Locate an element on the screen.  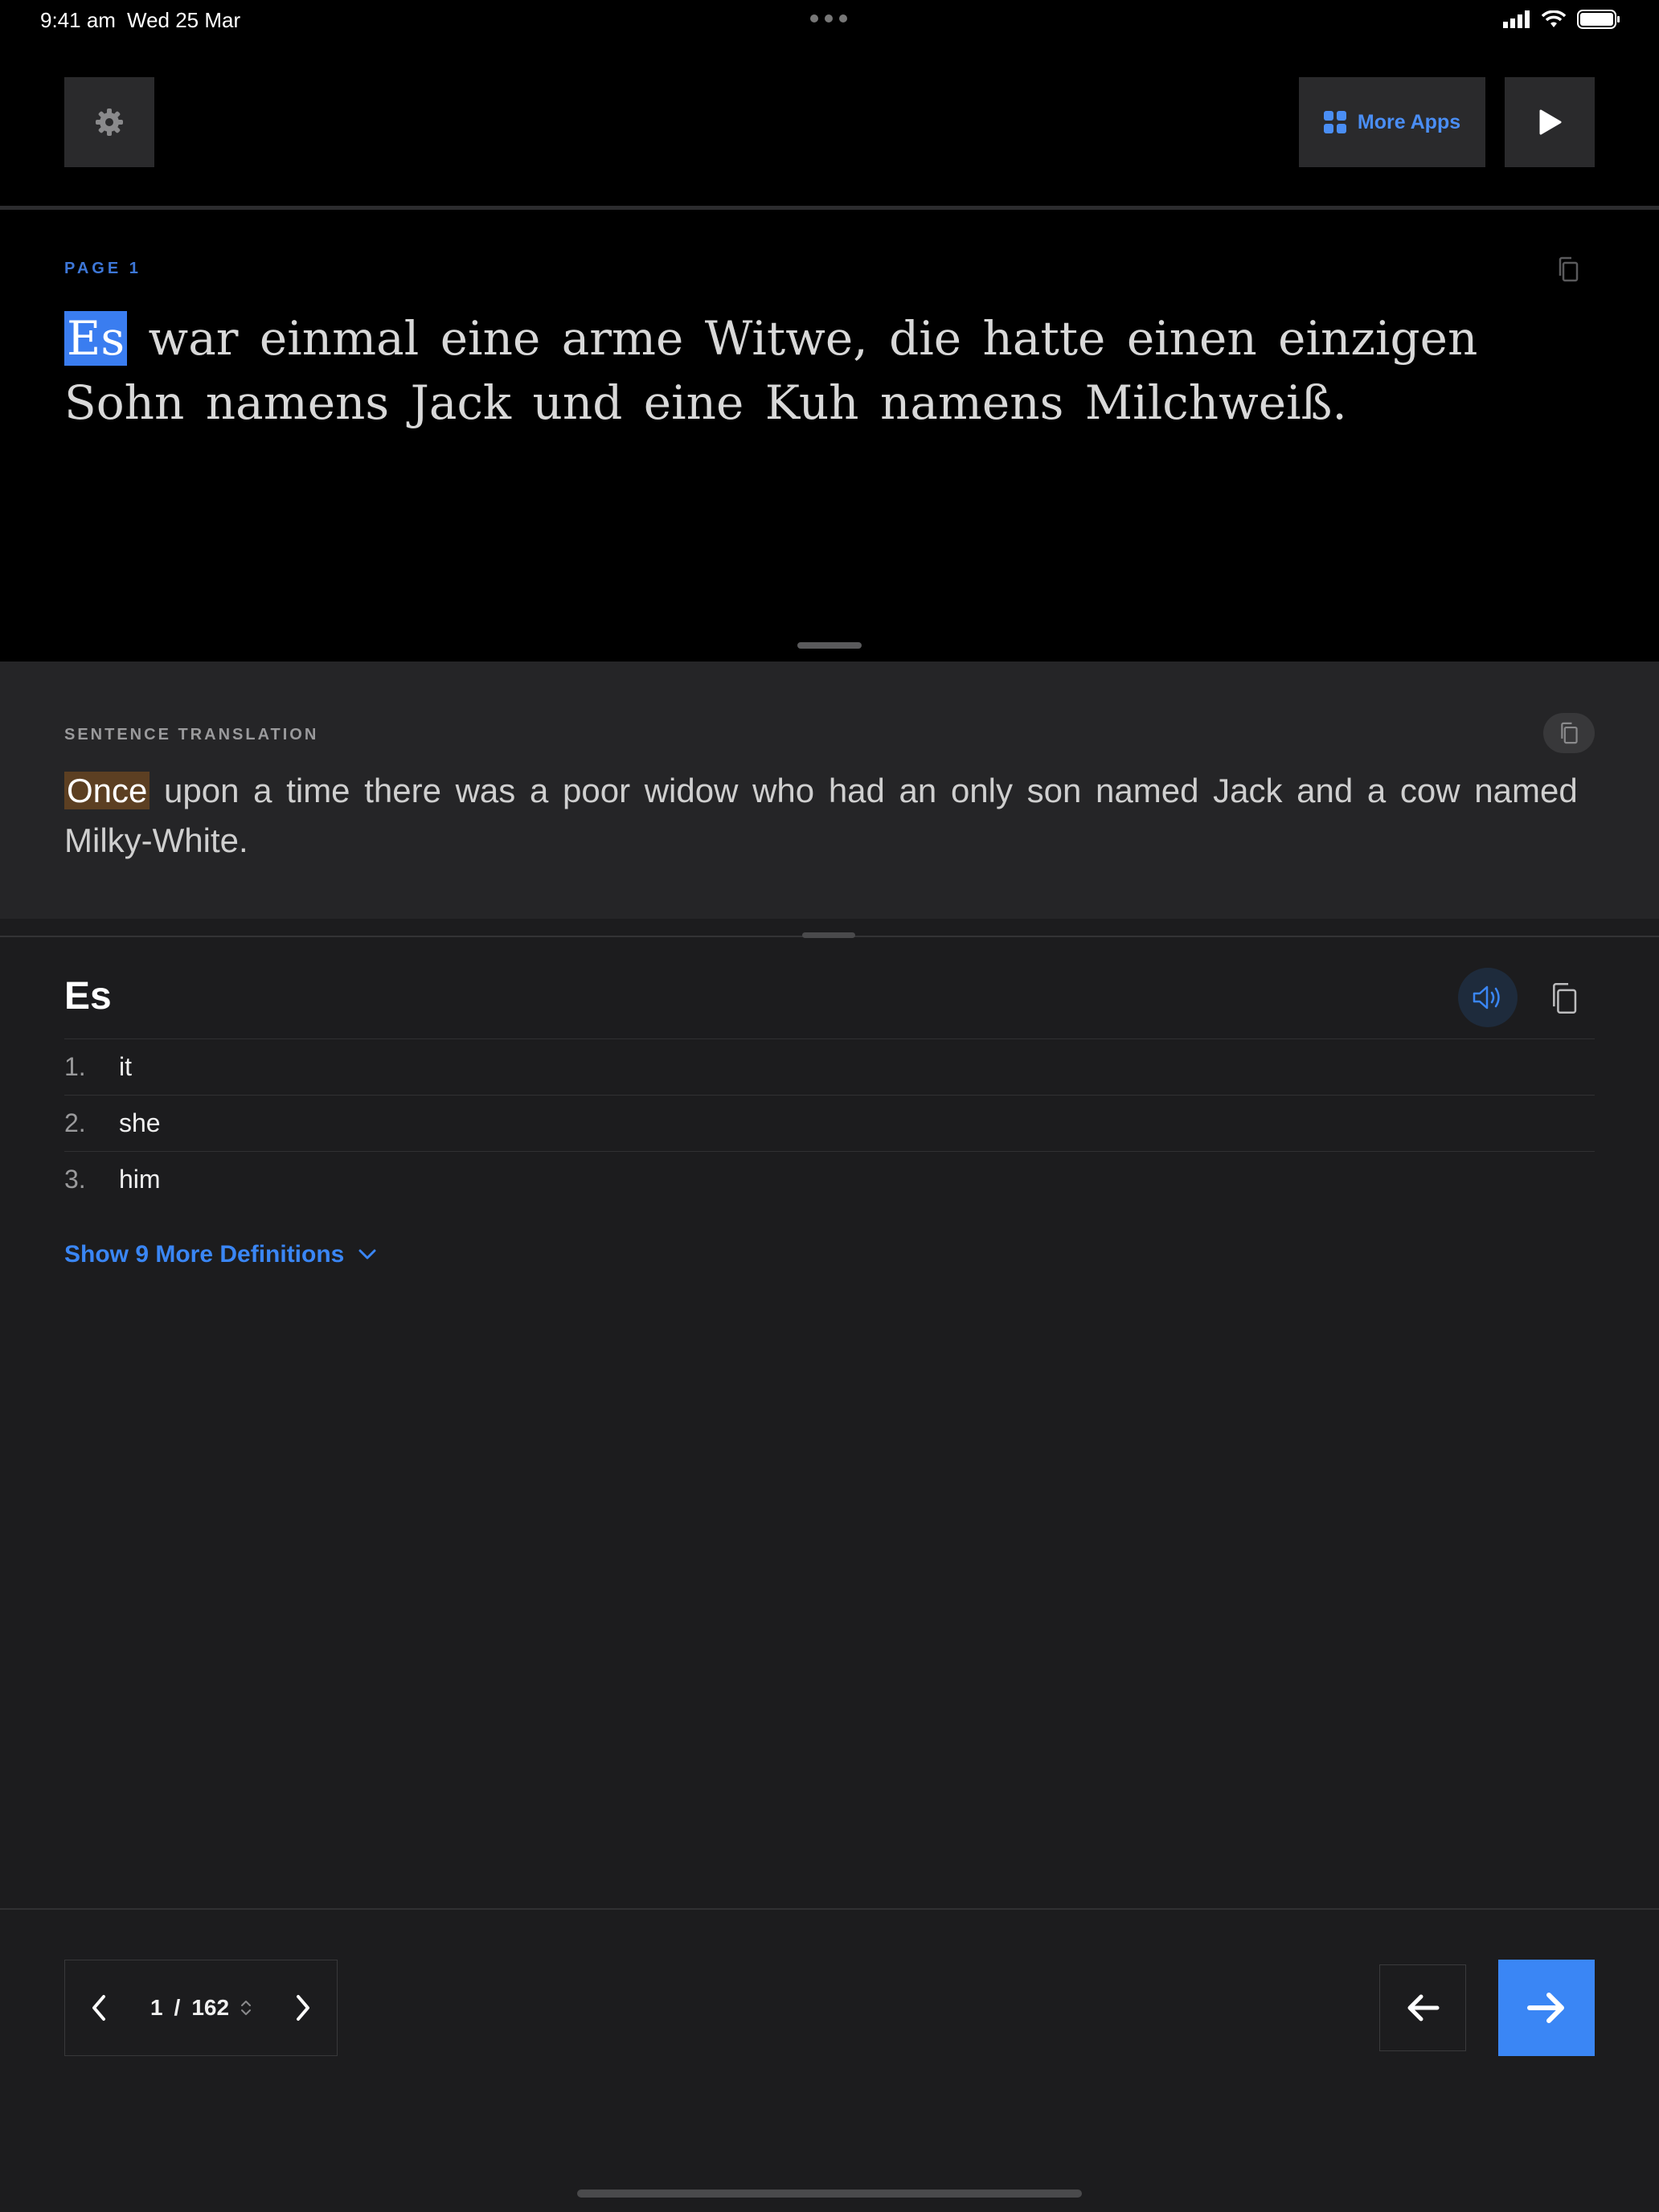
status-date: Wed 25 Mar is located at coordinates (184, 20).